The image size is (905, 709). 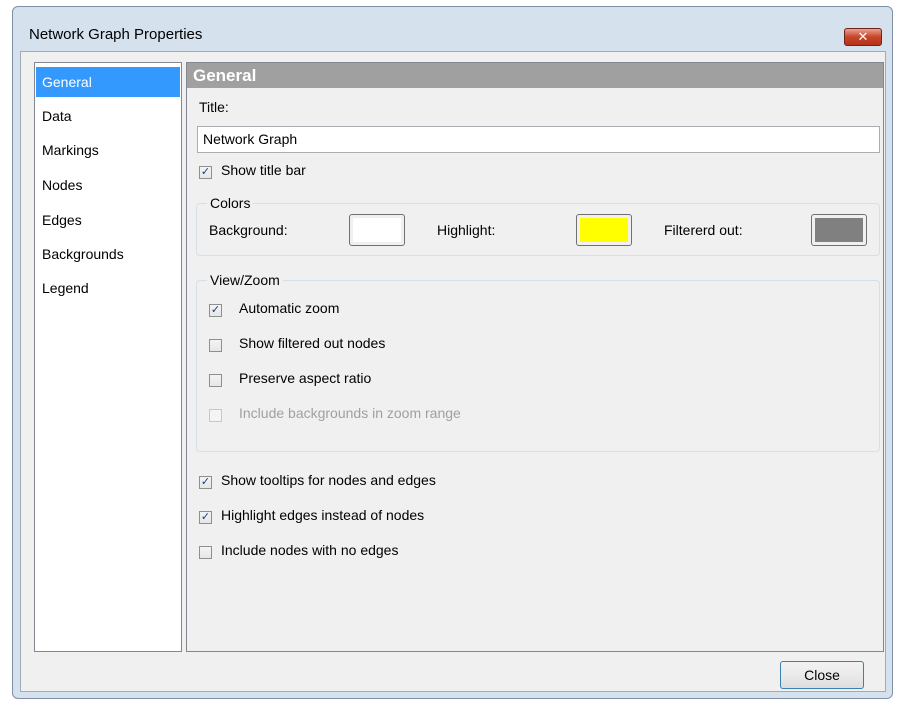 I want to click on show-title-bar-label: Show title bar, so click(x=263, y=170).